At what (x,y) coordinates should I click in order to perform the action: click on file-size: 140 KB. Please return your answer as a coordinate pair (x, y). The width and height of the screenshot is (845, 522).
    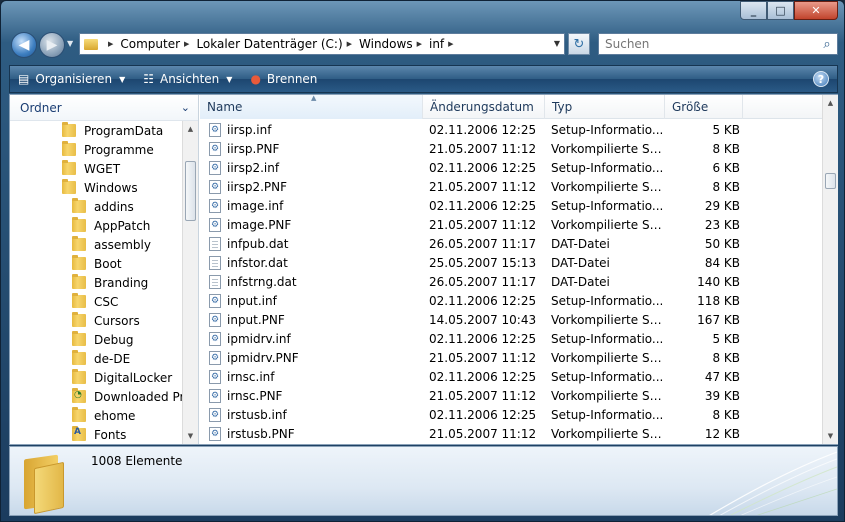
    Looking at the image, I should click on (718, 281).